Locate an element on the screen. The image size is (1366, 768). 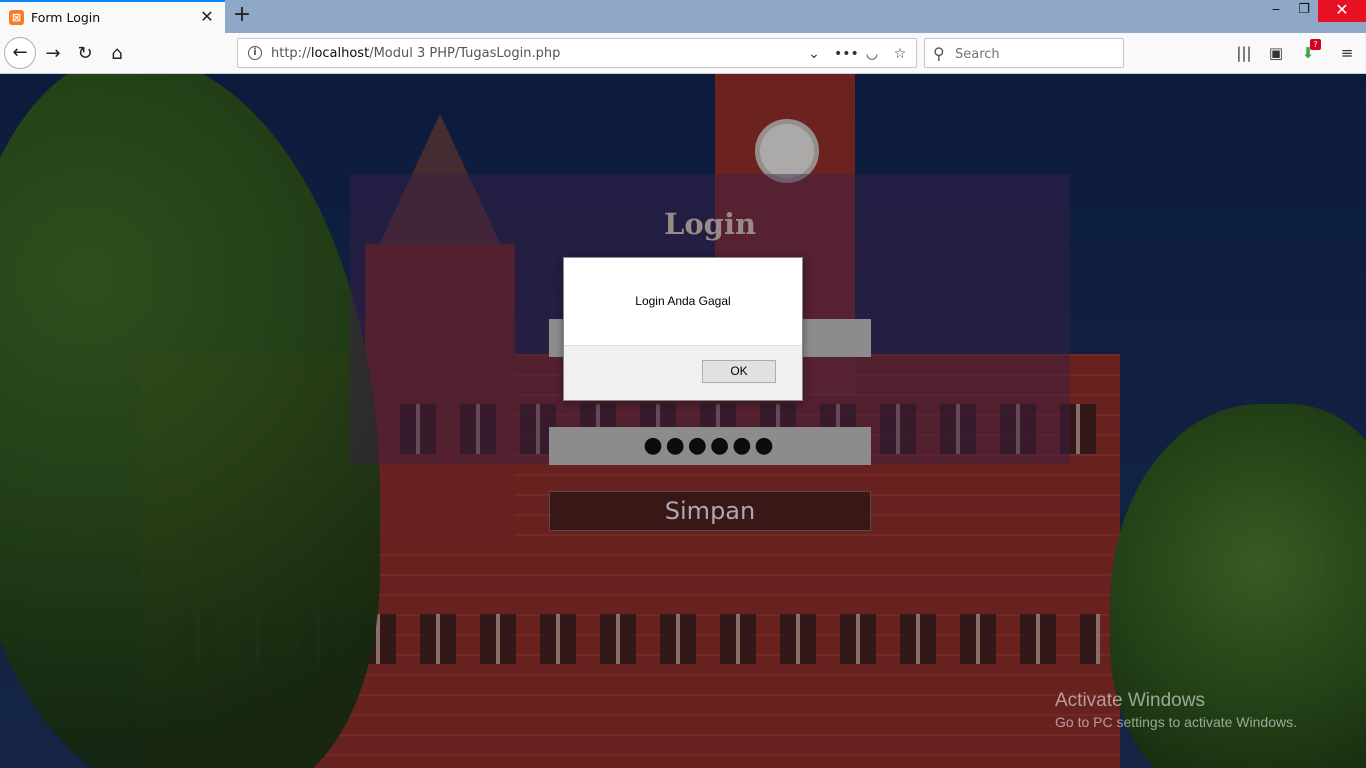
home-icon: ⌂ is located at coordinates (117, 54).